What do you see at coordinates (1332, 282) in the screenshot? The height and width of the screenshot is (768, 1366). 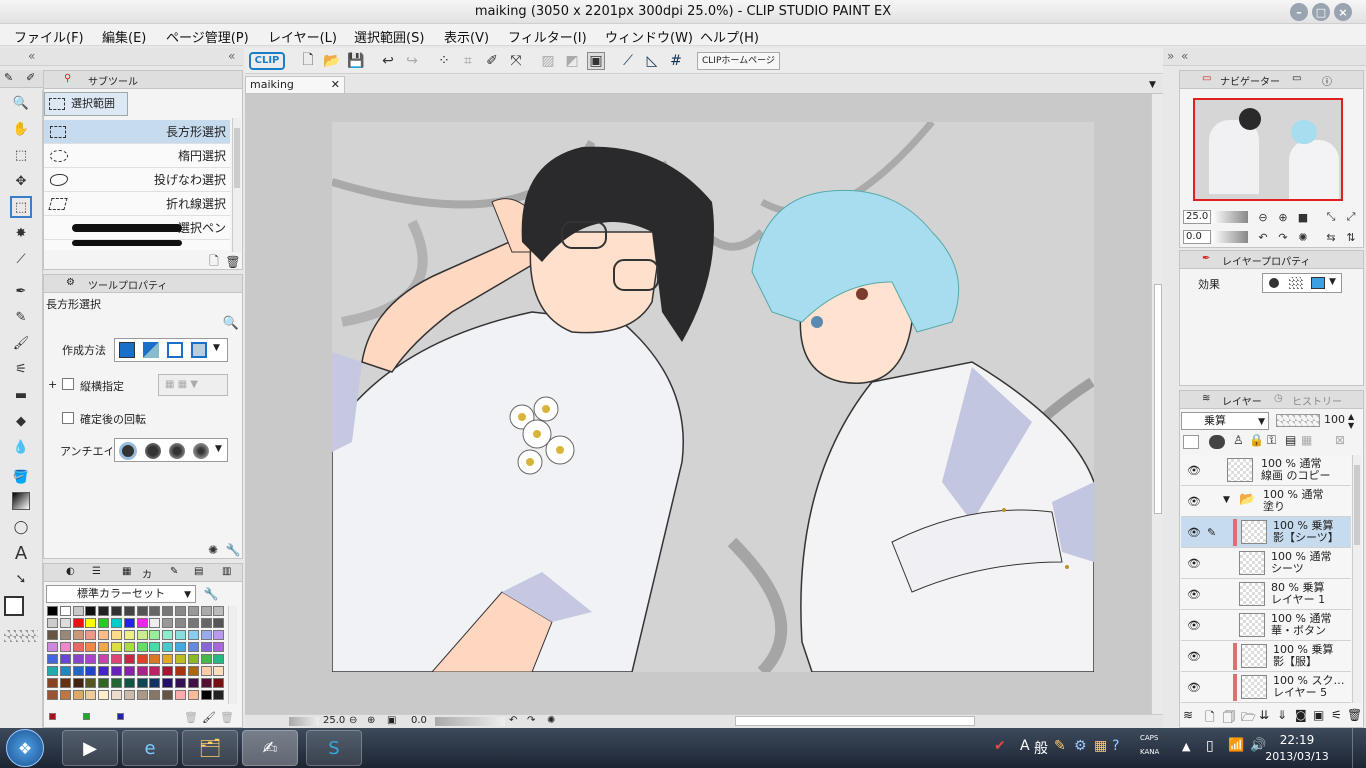 I see `effect-dropdown-icon: ▼` at bounding box center [1332, 282].